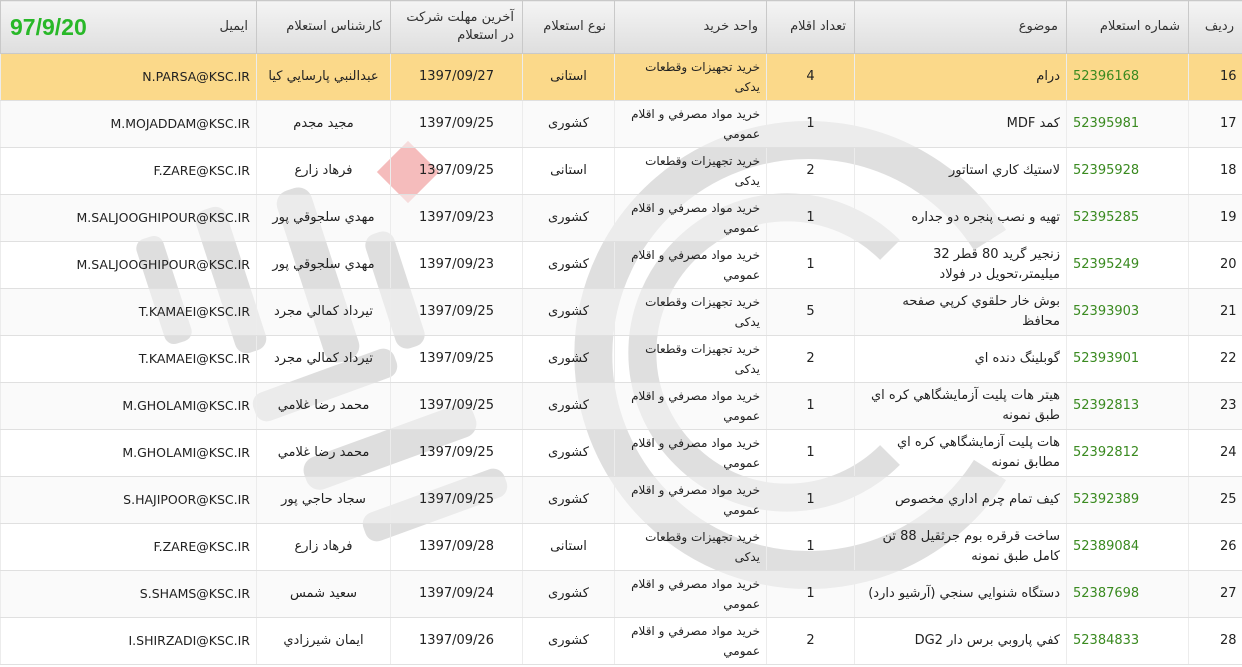  Describe the element at coordinates (1127, 453) in the screenshot. I see `cell-number: 52392812` at that location.